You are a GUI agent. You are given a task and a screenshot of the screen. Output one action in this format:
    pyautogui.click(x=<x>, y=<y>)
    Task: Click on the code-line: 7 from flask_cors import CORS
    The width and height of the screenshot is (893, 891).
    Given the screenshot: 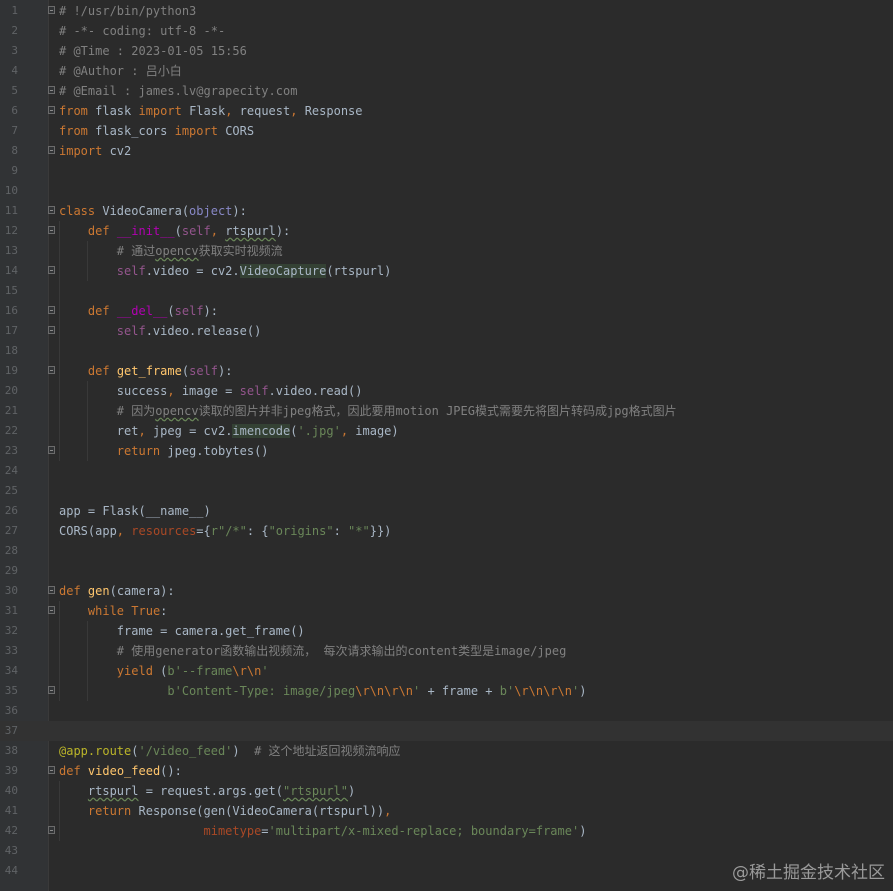 What is the action you would take?
    pyautogui.click(x=446, y=131)
    